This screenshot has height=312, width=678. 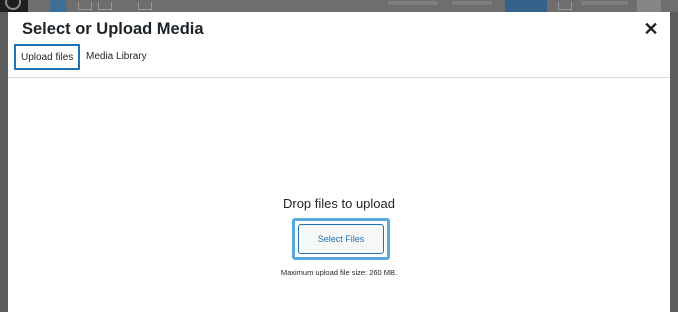 What do you see at coordinates (339, 272) in the screenshot?
I see `max-upload-size-text: Maximum upload file size: 260 MB.` at bounding box center [339, 272].